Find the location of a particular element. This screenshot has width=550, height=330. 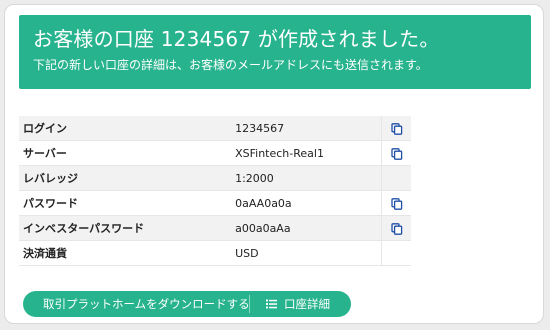

copy-investor-password-button is located at coordinates (396, 228).